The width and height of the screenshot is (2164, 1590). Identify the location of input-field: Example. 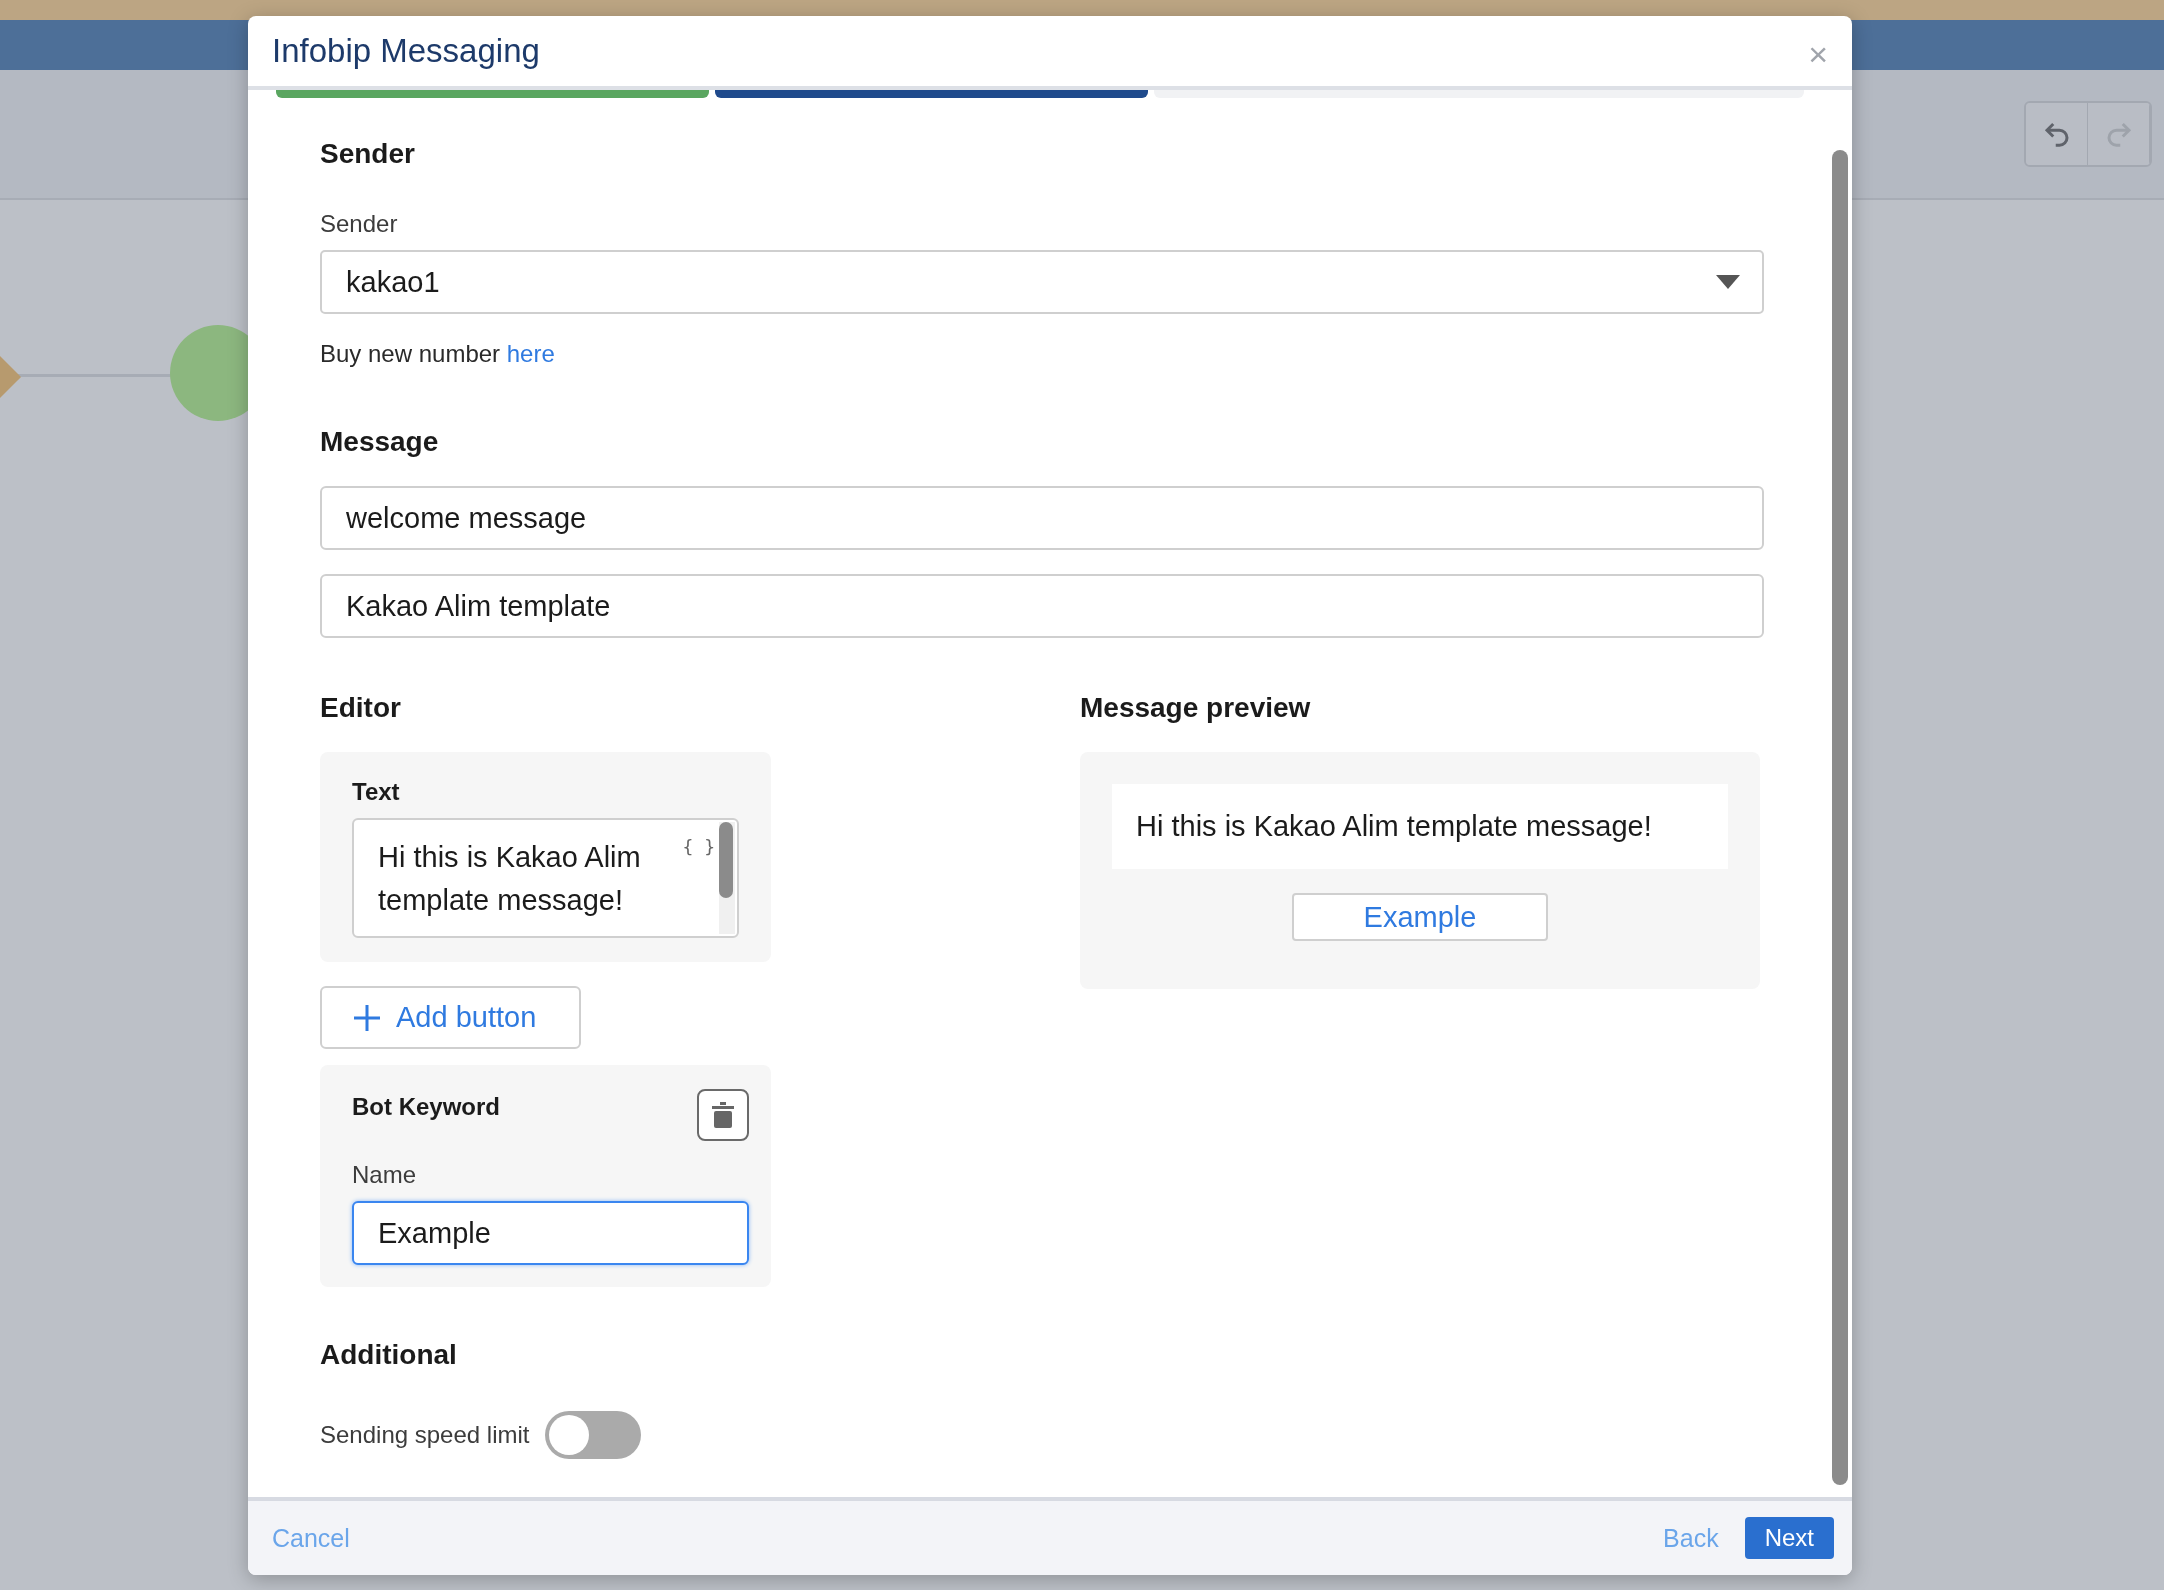
(550, 1233).